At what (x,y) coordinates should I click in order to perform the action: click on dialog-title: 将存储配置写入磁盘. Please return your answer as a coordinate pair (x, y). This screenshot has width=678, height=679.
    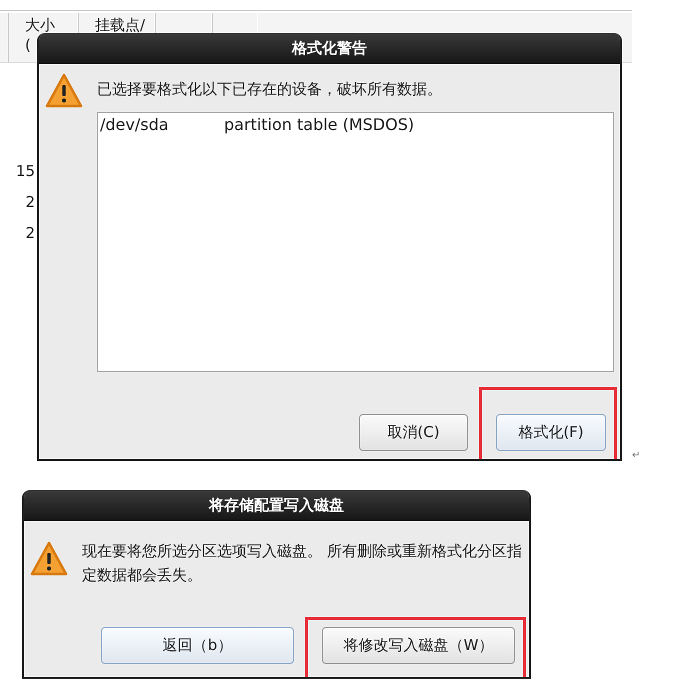
    Looking at the image, I should click on (276, 505).